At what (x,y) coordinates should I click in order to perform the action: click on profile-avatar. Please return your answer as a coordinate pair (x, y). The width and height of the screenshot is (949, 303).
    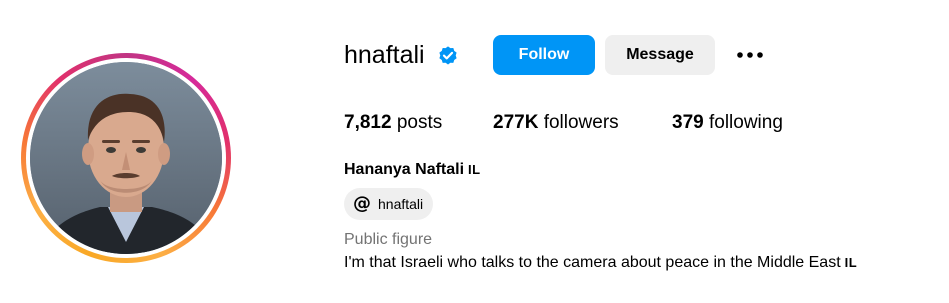
    Looking at the image, I should click on (126, 158).